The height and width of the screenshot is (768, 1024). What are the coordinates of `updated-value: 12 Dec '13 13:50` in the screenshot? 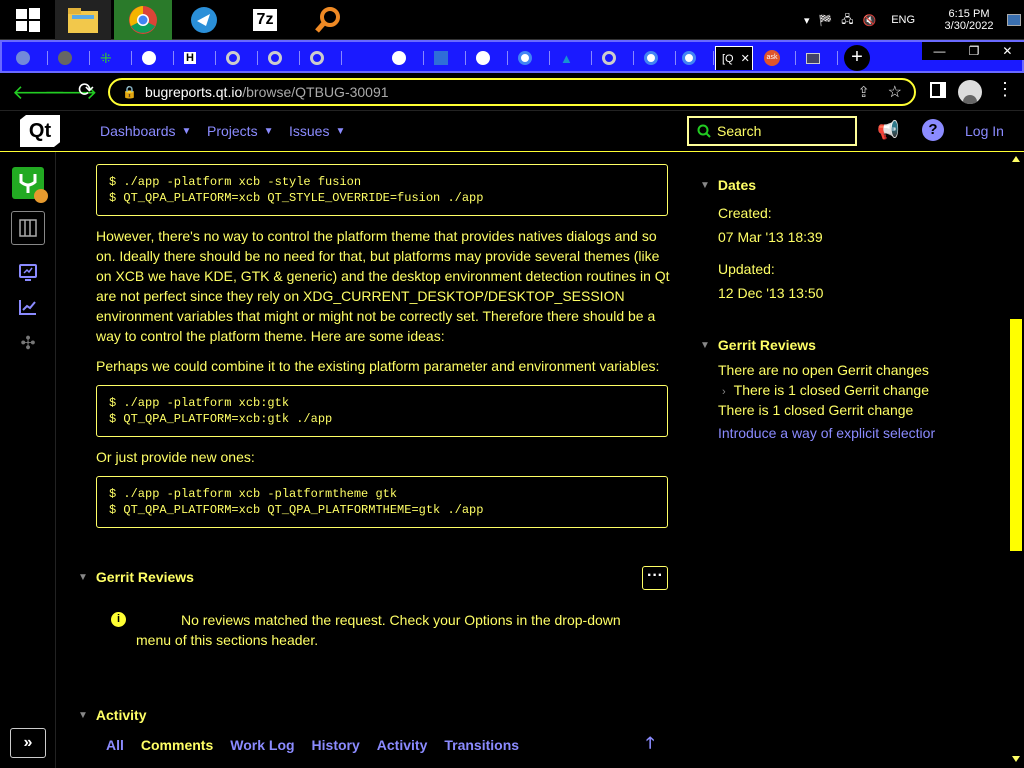 It's located at (771, 293).